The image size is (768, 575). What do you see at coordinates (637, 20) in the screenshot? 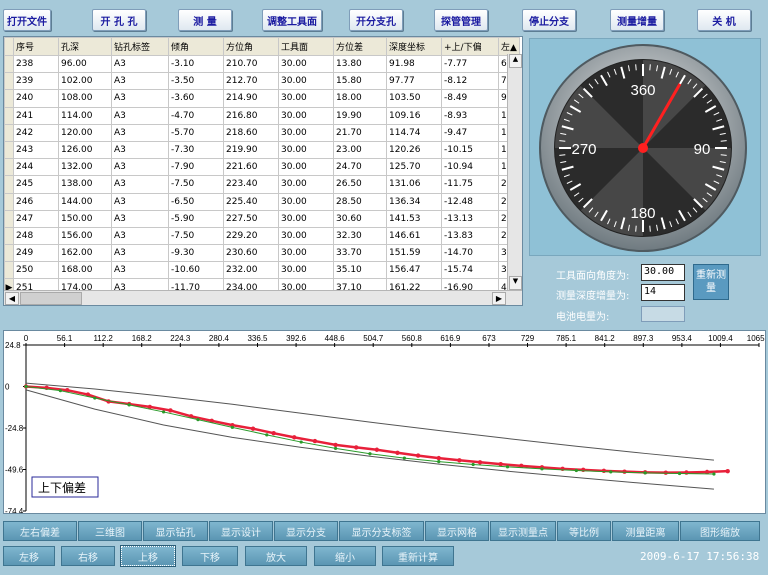
I see `toolbar-button-7: 测量增量` at bounding box center [637, 20].